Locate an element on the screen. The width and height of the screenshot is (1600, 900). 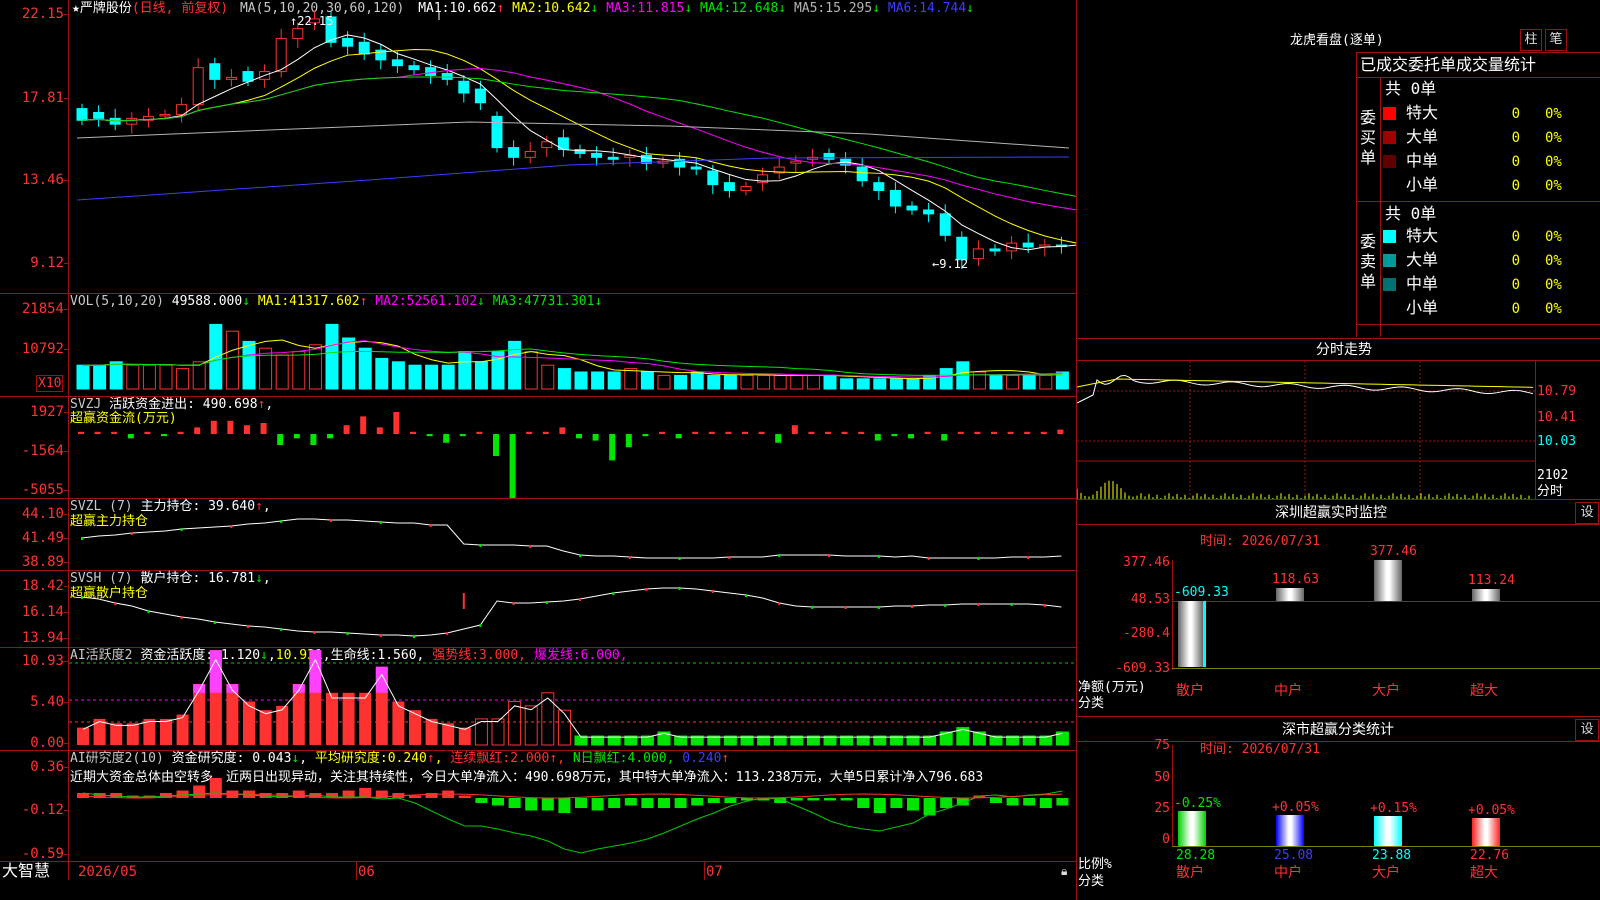
fs-unit: 分时 is located at coordinates (1550, 491).